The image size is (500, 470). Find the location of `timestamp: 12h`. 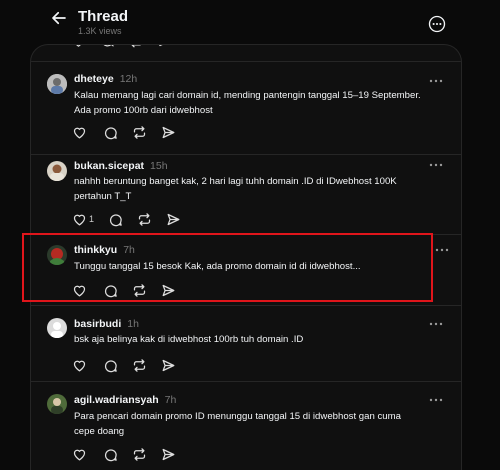

timestamp: 12h is located at coordinates (128, 79).